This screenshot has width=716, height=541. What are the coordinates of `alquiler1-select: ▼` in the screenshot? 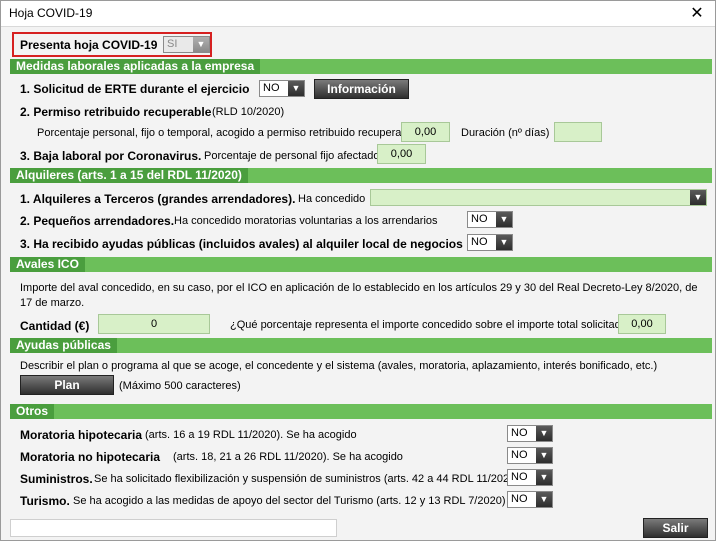 It's located at (538, 197).